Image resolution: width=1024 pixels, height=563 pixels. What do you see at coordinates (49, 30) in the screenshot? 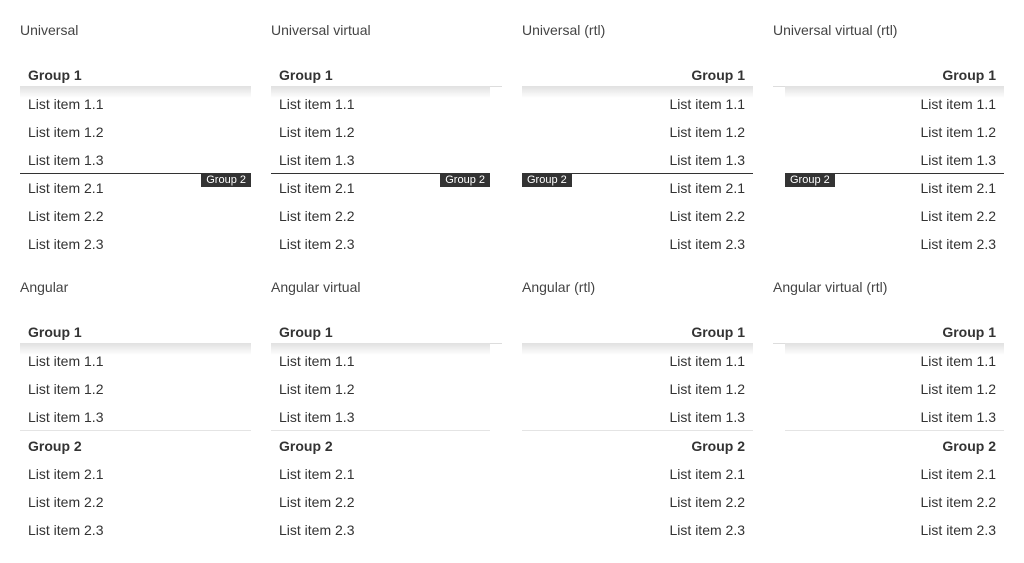
I see `panel-title: Universal` at bounding box center [49, 30].